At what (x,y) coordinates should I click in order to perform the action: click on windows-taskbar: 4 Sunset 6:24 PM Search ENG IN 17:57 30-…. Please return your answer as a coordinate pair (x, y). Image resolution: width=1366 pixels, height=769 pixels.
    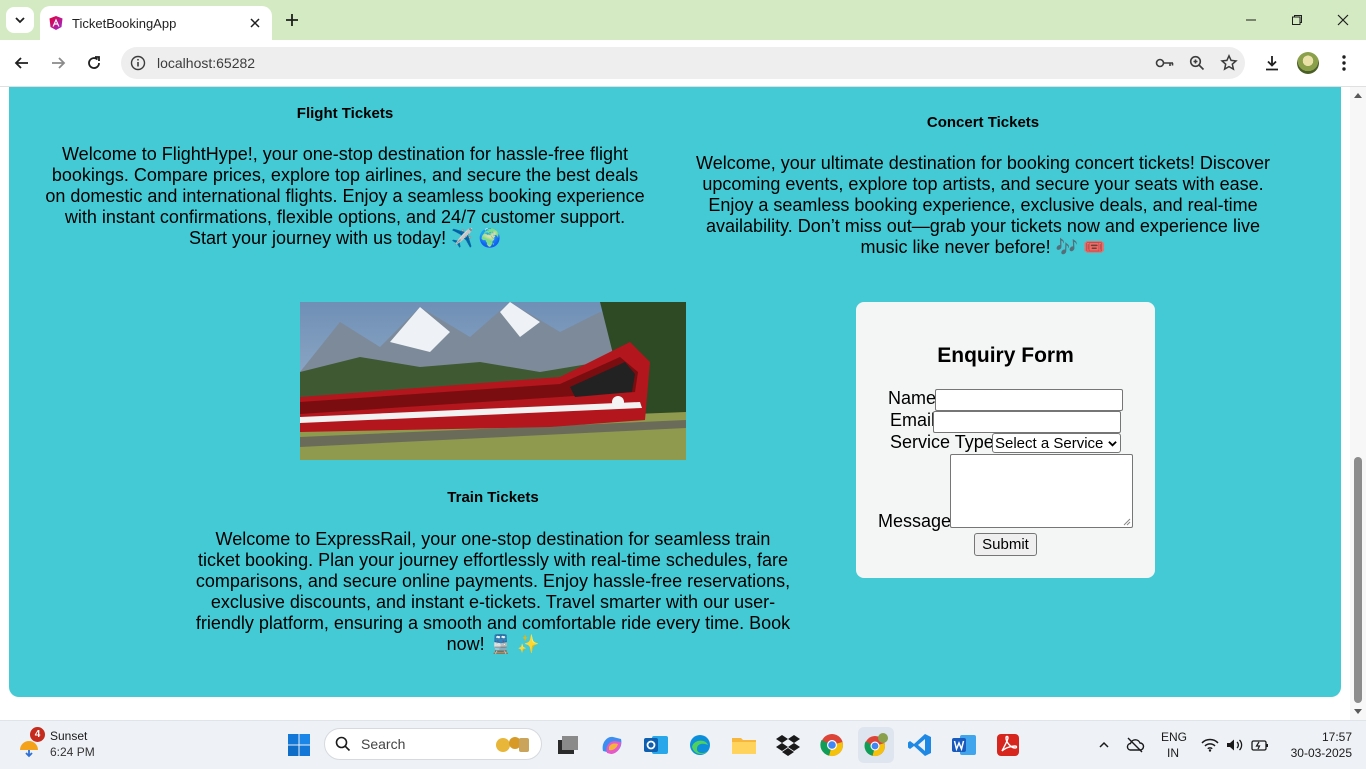
    Looking at the image, I should click on (683, 744).